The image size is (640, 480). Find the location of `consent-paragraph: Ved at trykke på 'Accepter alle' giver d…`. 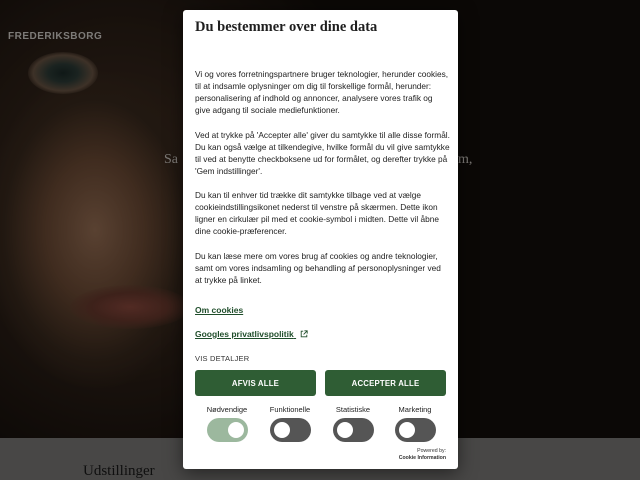

consent-paragraph: Ved at trykke på 'Accepter alle' giver d… is located at coordinates (322, 152).